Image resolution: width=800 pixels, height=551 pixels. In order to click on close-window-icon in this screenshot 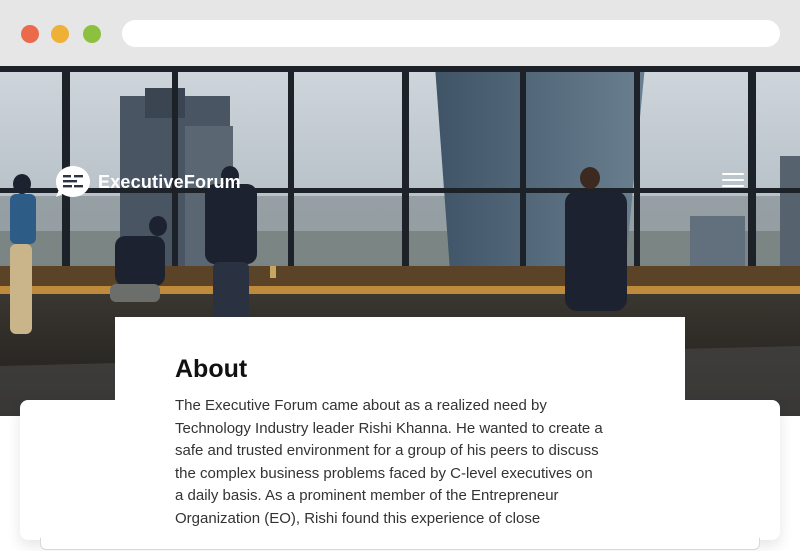, I will do `click(30, 34)`.